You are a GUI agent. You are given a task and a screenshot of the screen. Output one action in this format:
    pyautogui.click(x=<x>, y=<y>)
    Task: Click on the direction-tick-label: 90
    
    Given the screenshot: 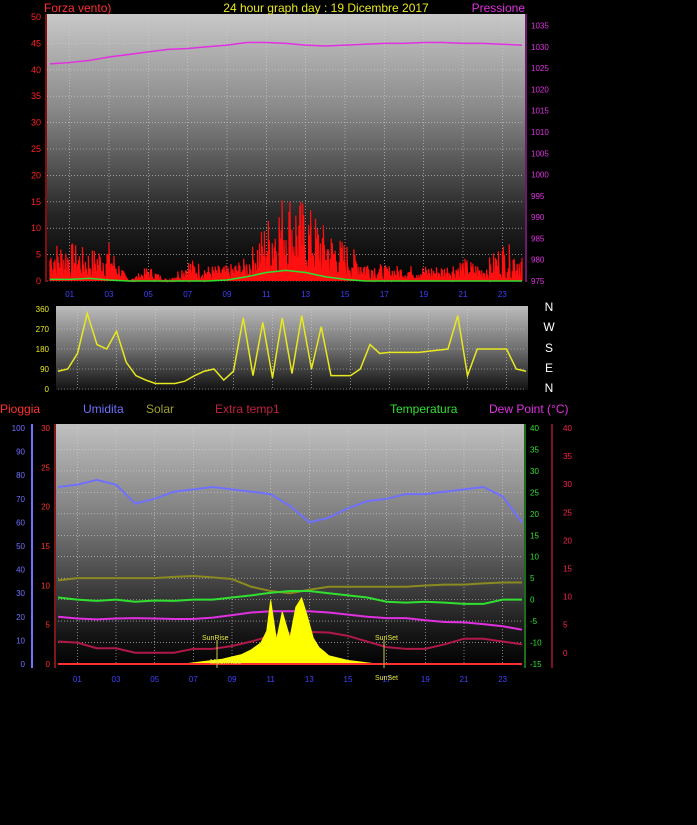 What is the action you would take?
    pyautogui.click(x=44, y=369)
    